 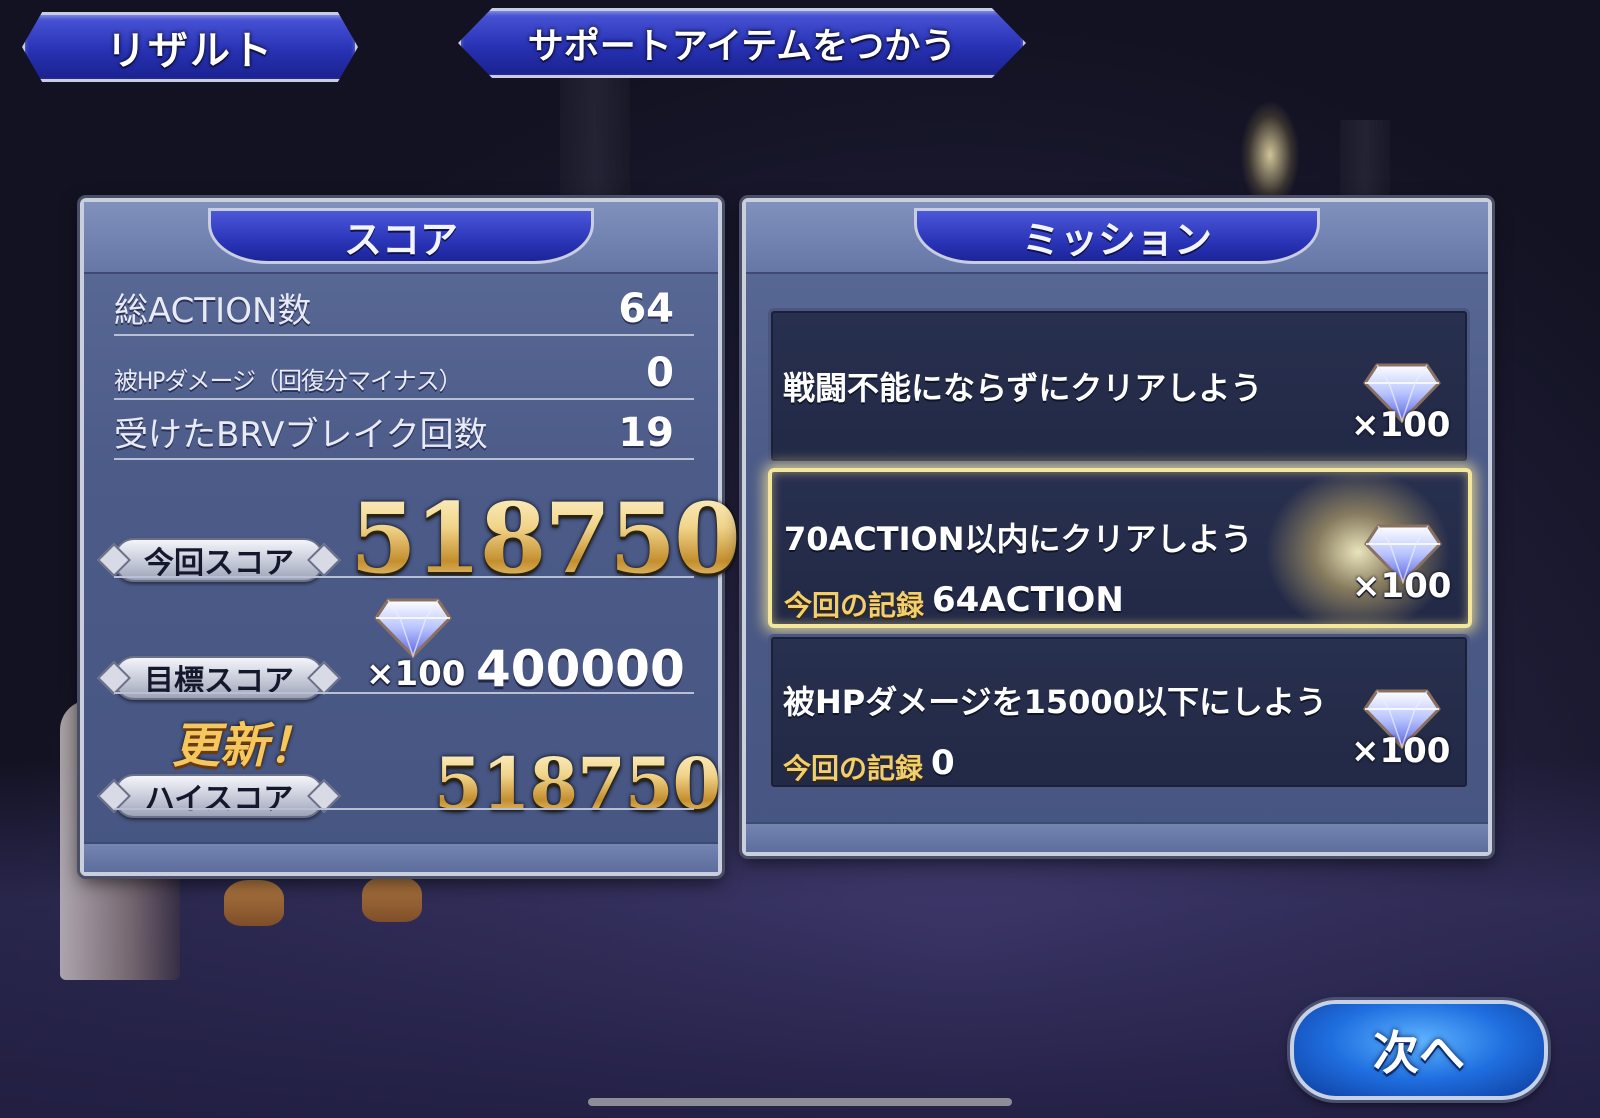 I want to click on mission-card-cleared: 70ACTION以内にクリアしよう 今回の記録 64ACTION ×100, so click(x=1120, y=552).